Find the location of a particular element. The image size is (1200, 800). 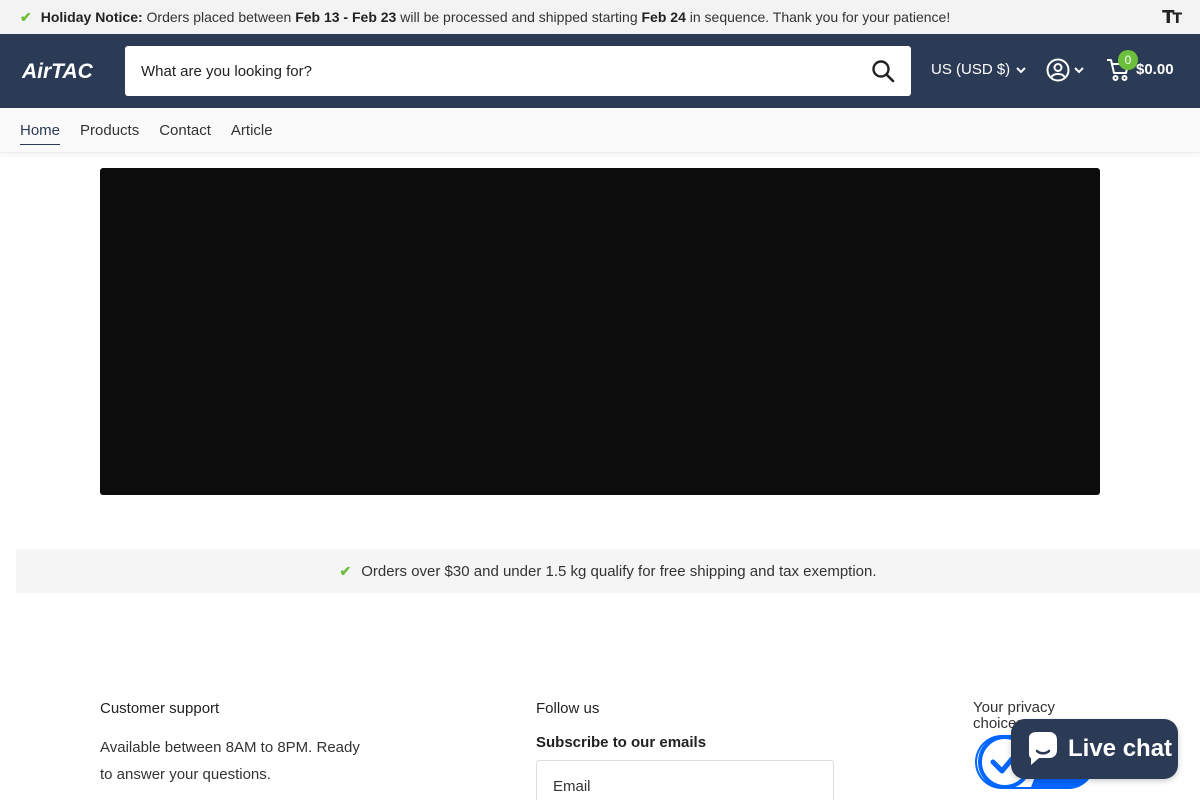

live-chat-button: Live chat is located at coordinates (1094, 749).